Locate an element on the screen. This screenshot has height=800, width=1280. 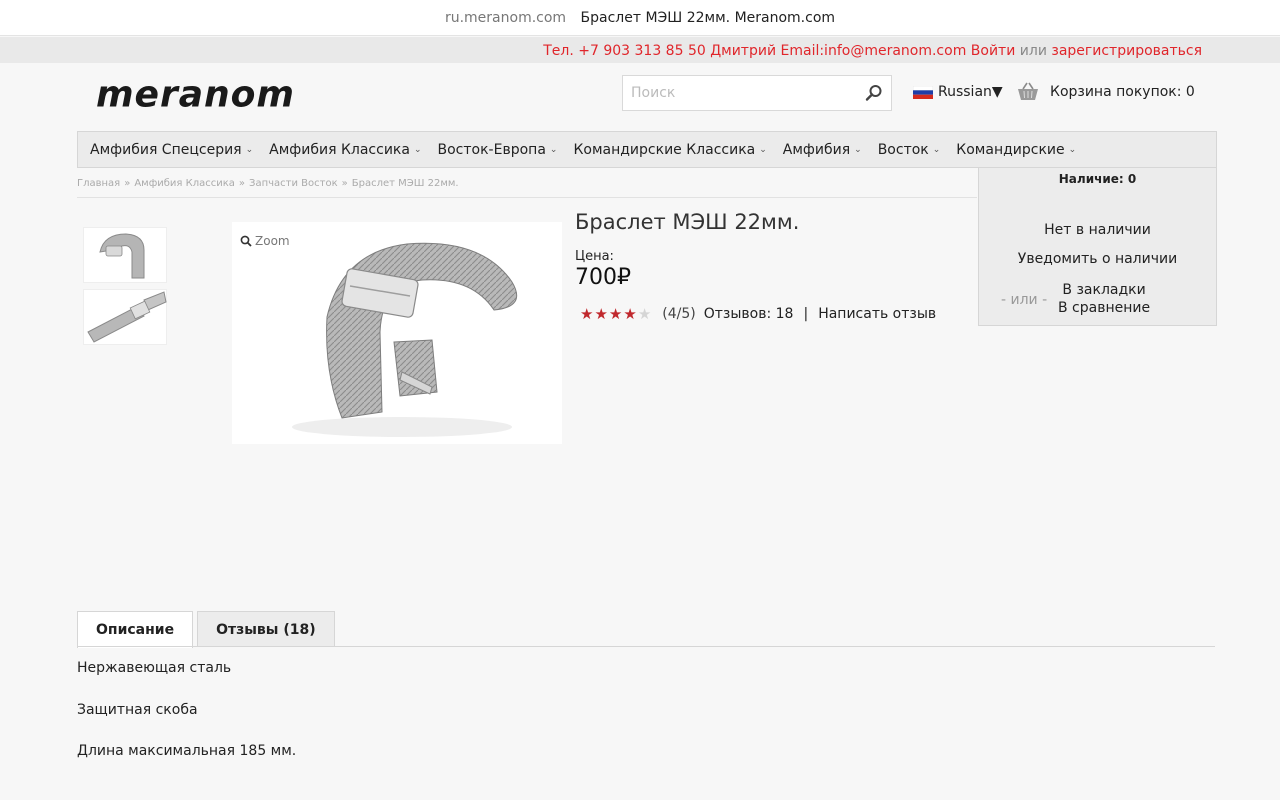
nav-item-label: Амфибия Спецсерия is located at coordinates (166, 149).